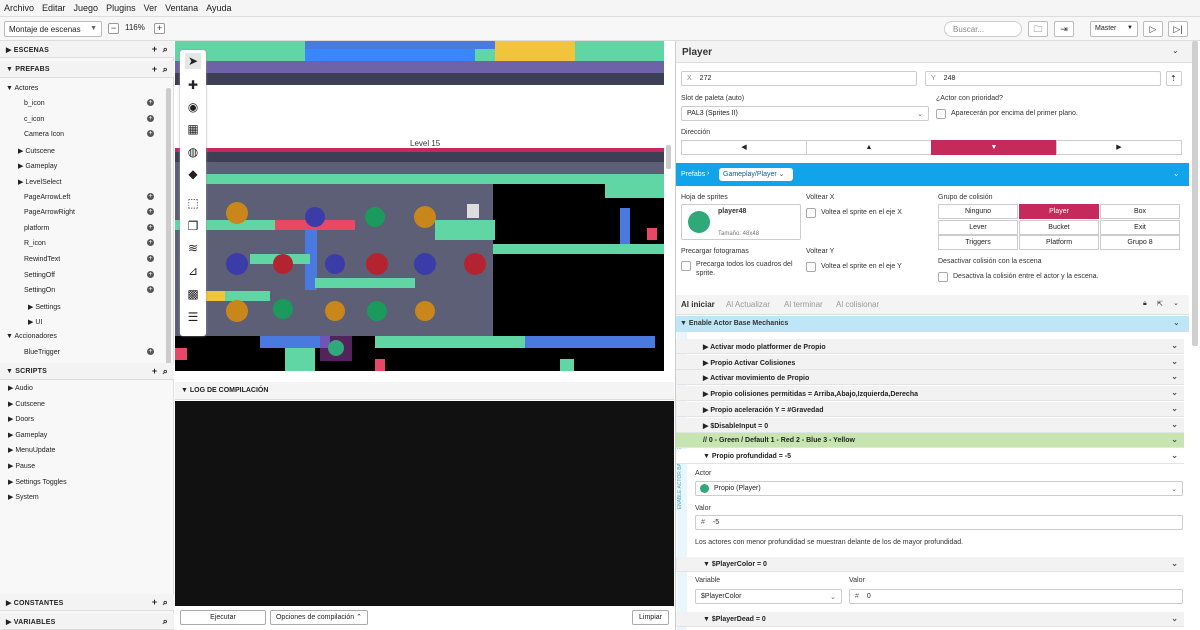 This screenshot has height=630, width=1200. I want to click on export-icon: ⇥, so click(1064, 29).